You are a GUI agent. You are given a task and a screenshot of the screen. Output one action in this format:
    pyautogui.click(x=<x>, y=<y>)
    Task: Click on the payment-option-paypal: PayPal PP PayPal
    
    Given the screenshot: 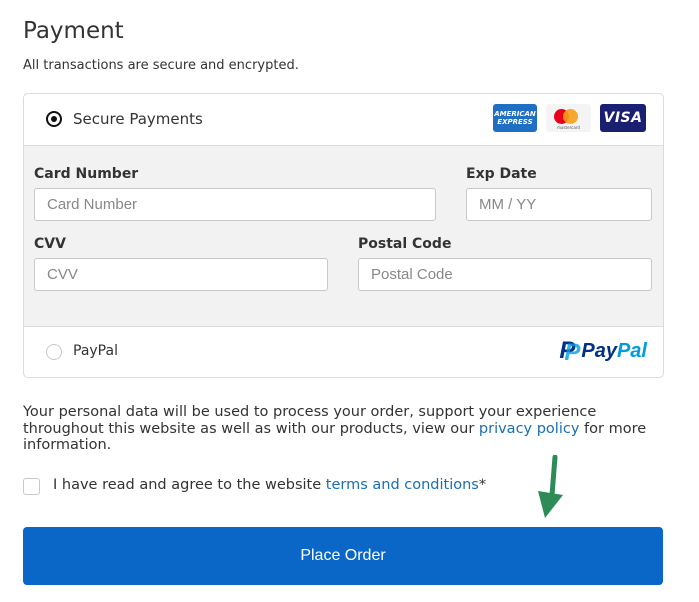 What is the action you would take?
    pyautogui.click(x=343, y=351)
    